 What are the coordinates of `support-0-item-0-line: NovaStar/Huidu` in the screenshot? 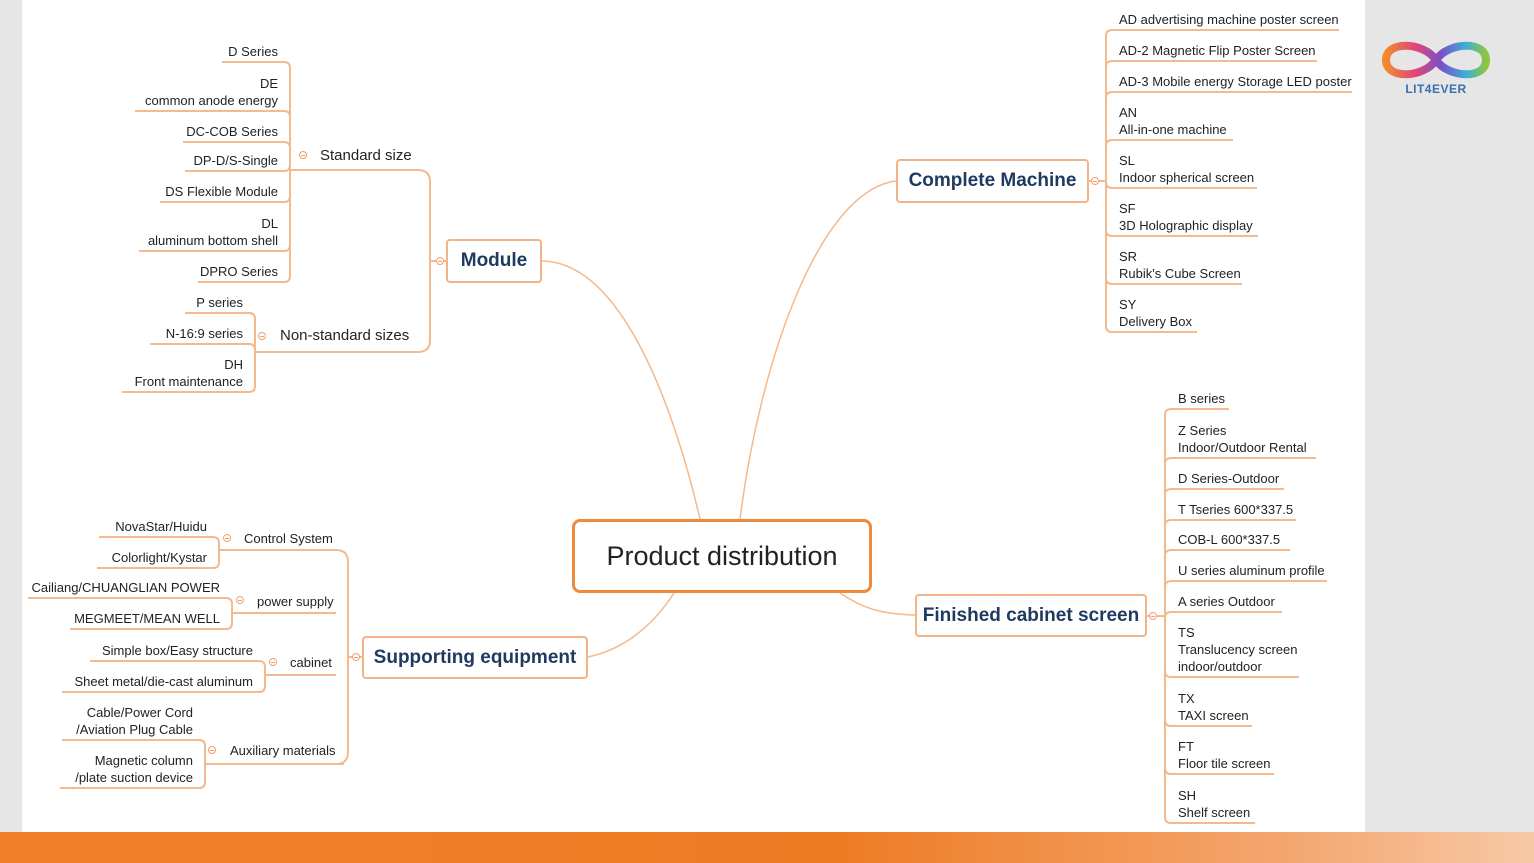 It's located at (161, 526).